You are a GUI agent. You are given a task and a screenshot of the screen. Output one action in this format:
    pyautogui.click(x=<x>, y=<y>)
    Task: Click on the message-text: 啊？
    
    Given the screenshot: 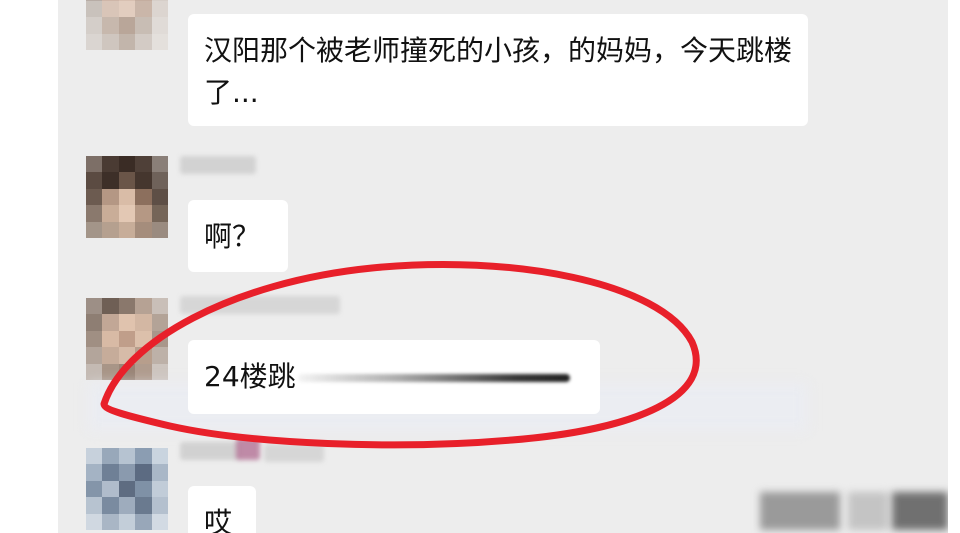 What is the action you would take?
    pyautogui.click(x=232, y=236)
    